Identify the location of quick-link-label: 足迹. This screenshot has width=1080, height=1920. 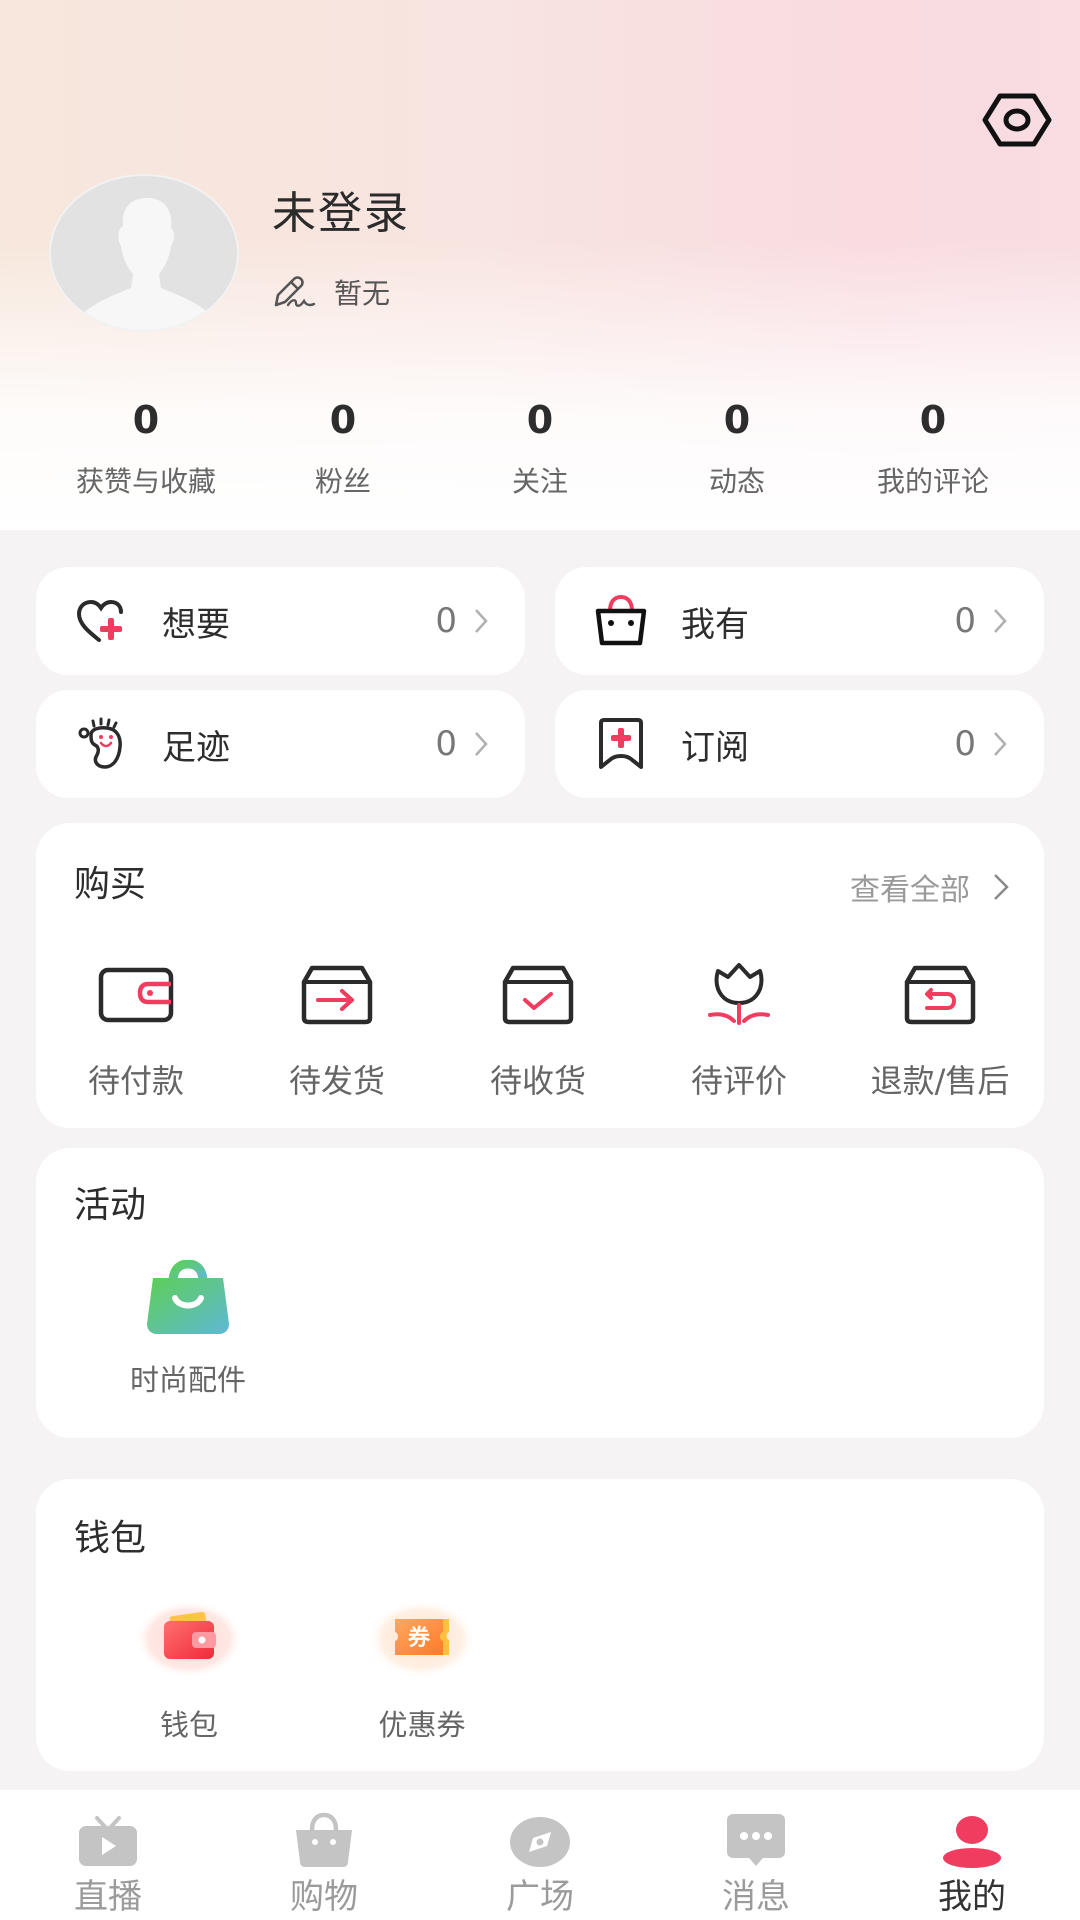
(196, 747).